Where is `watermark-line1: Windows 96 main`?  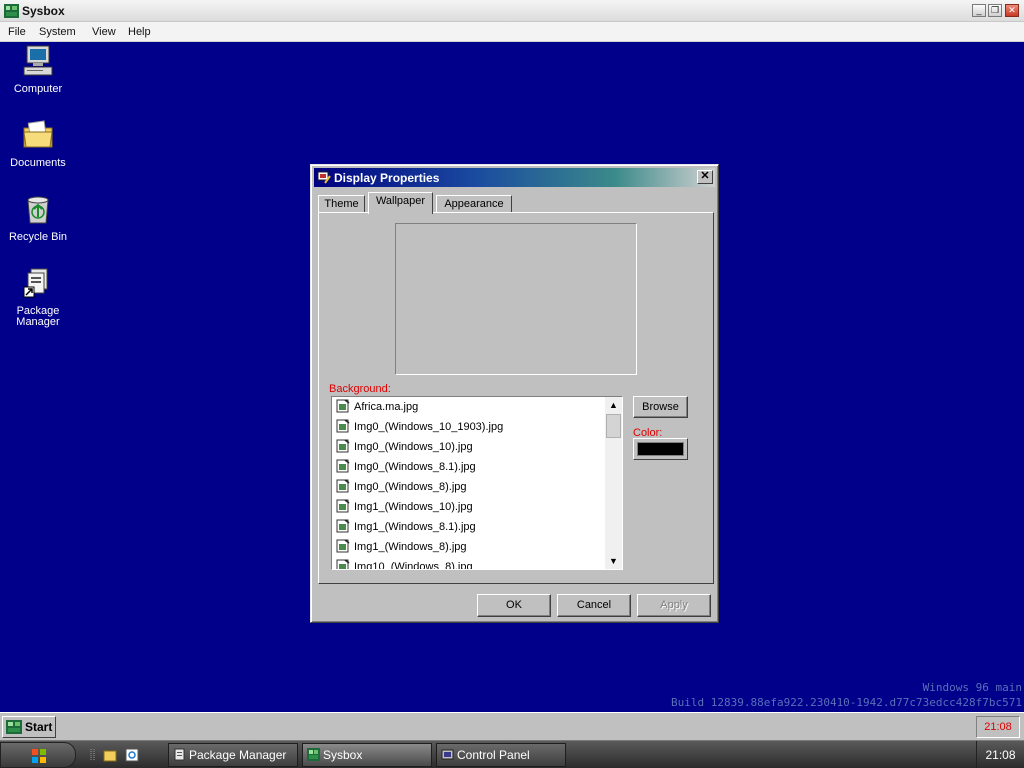
watermark-line1: Windows 96 main is located at coordinates (972, 687).